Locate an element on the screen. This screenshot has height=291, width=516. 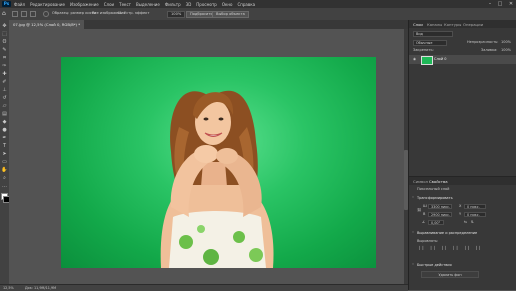
quick-actions-header: Быстрые действия is located at coordinates (434, 265).